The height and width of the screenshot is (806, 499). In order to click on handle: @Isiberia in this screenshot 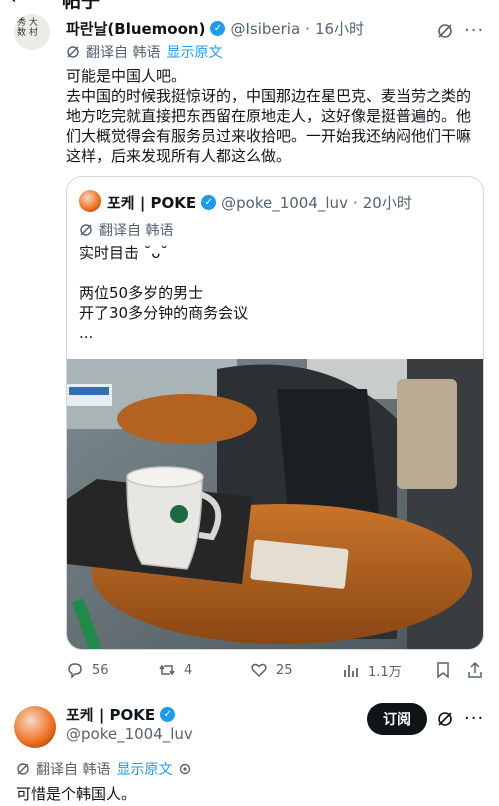, I will do `click(265, 29)`.